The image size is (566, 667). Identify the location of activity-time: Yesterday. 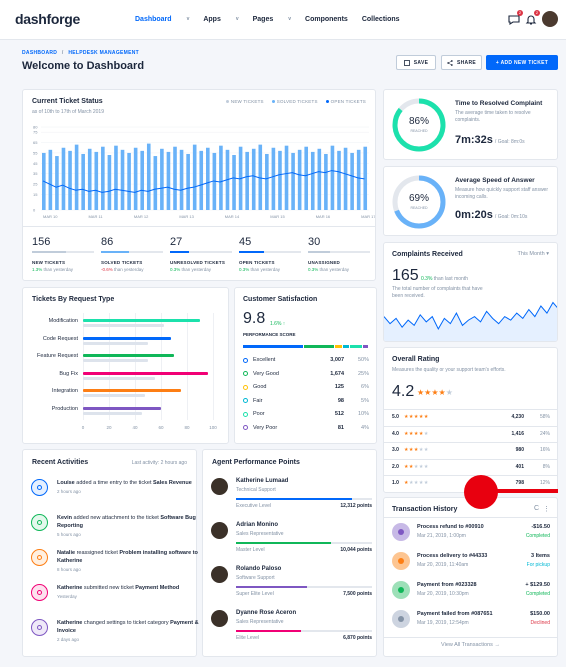
(67, 596).